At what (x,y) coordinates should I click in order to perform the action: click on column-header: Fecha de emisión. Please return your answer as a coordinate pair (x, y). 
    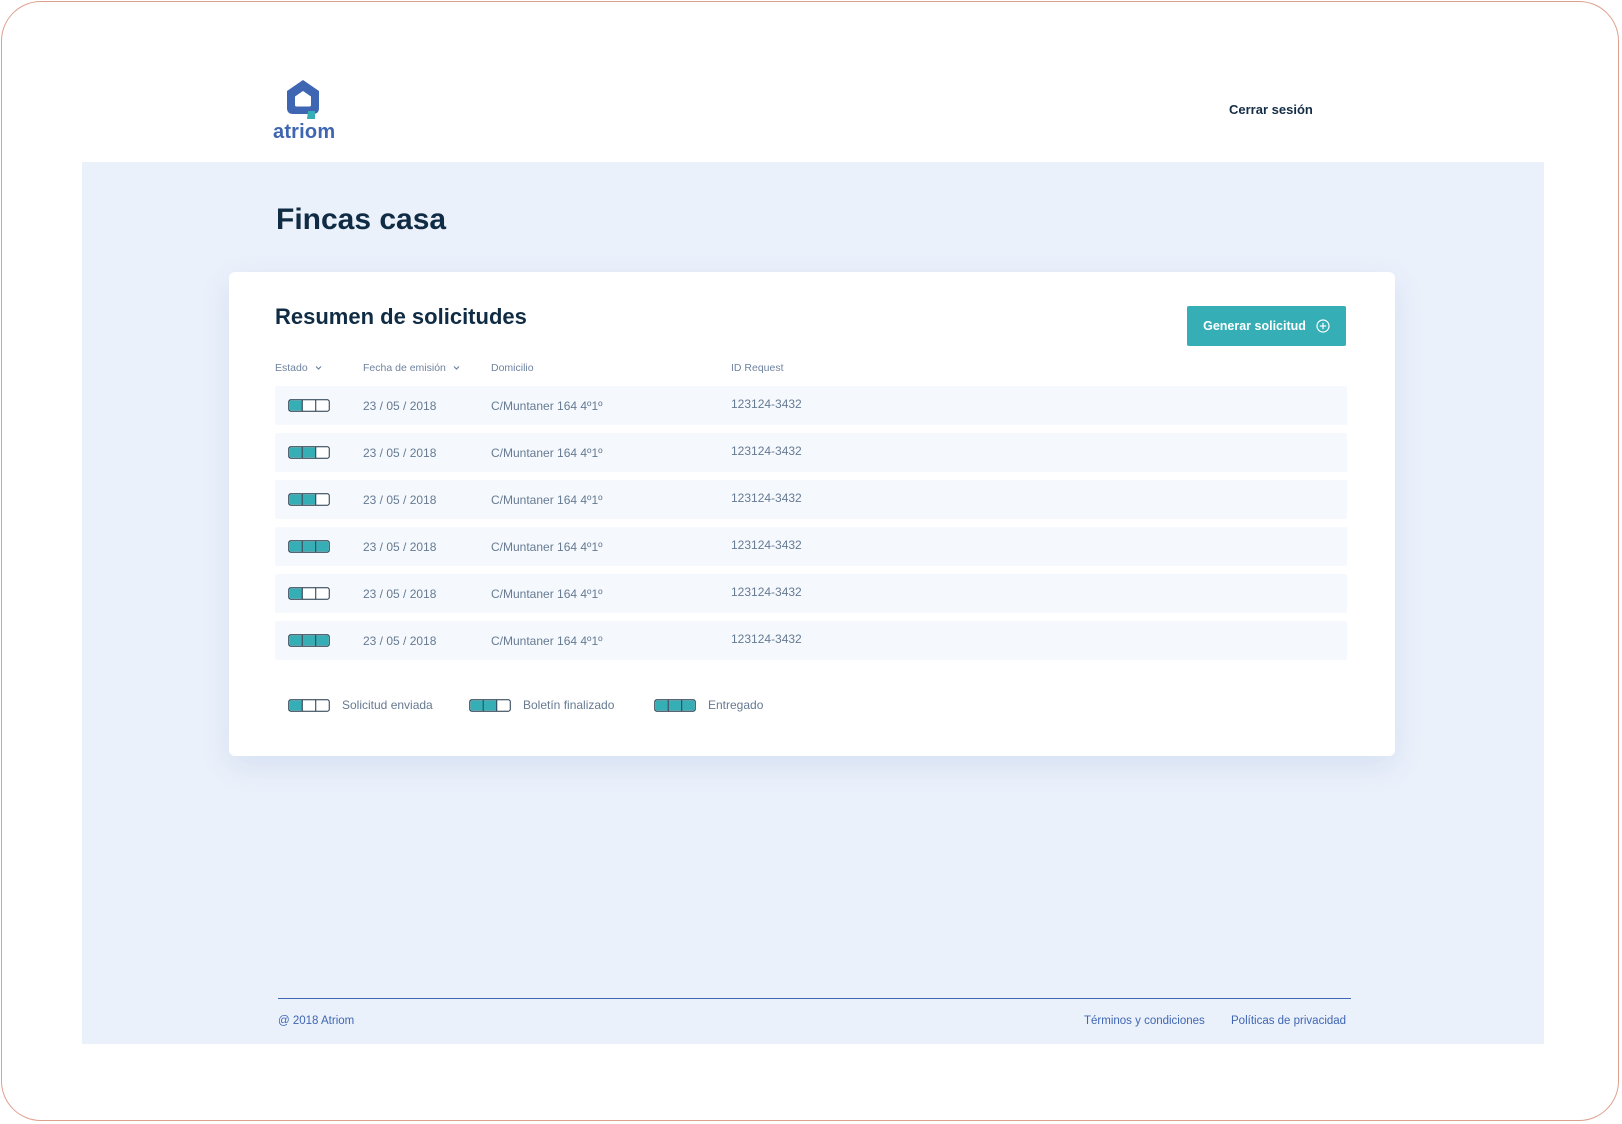
    Looking at the image, I should click on (412, 368).